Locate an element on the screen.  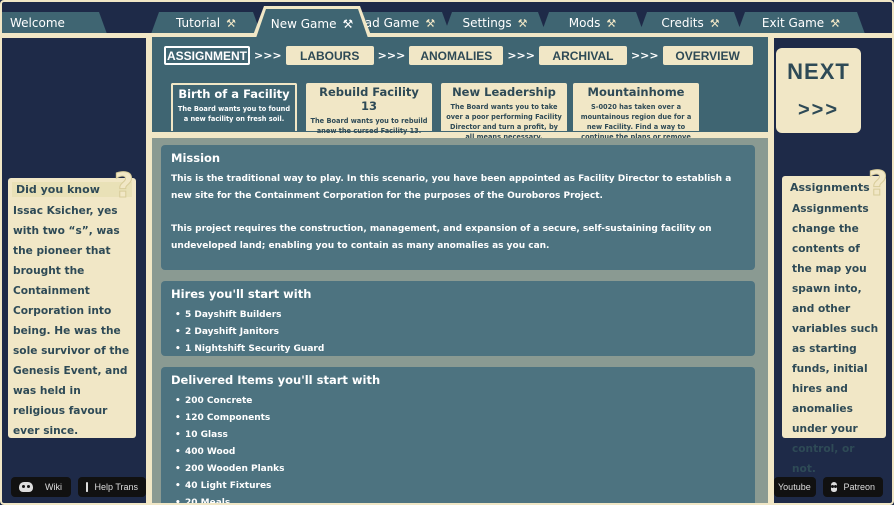
tab-label: Settings is located at coordinates (487, 23).